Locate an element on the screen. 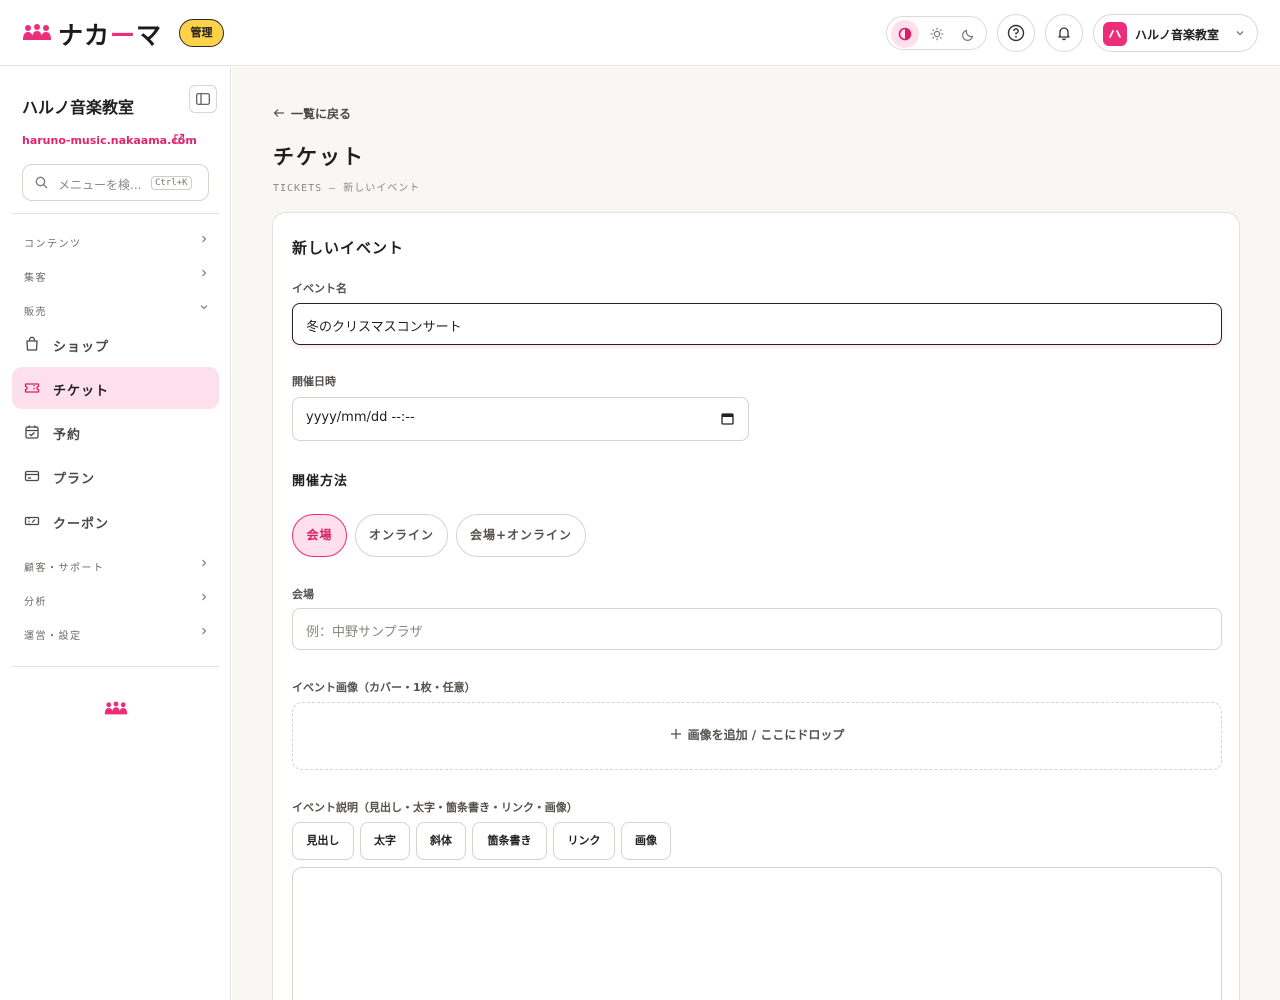 This screenshot has height=1000, width=1280. back-label: 一覧に戻る is located at coordinates (321, 114).